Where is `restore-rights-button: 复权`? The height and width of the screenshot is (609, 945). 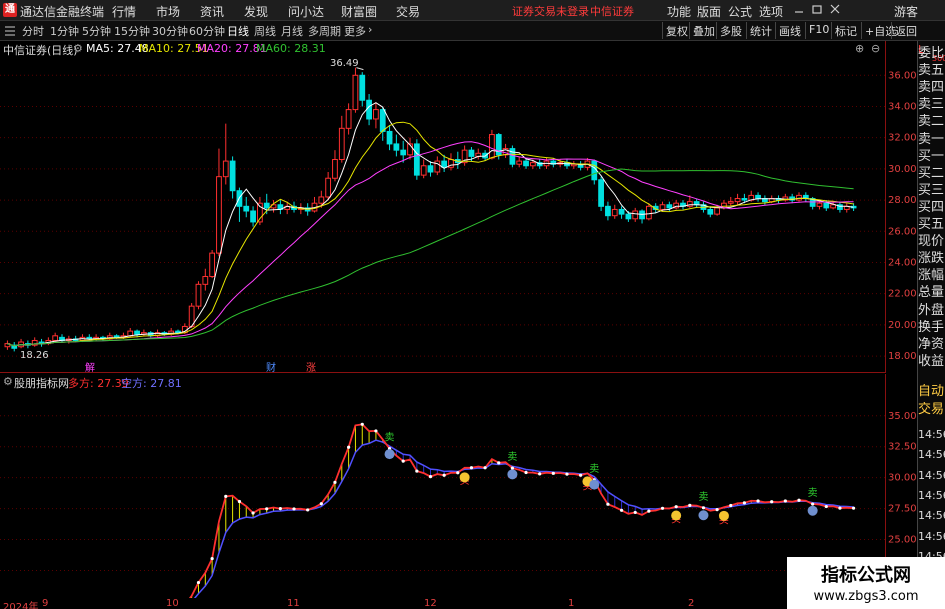
restore-rights-button: 复权 is located at coordinates (676, 30).